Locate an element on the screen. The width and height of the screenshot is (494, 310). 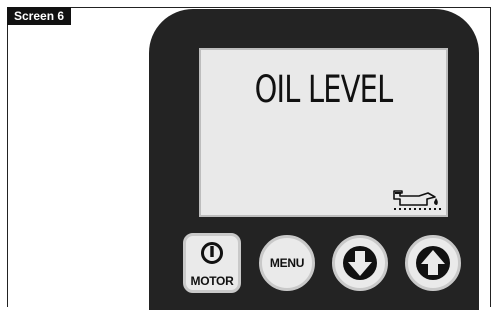
motor-button-label: MOTOR is located at coordinates (212, 281).